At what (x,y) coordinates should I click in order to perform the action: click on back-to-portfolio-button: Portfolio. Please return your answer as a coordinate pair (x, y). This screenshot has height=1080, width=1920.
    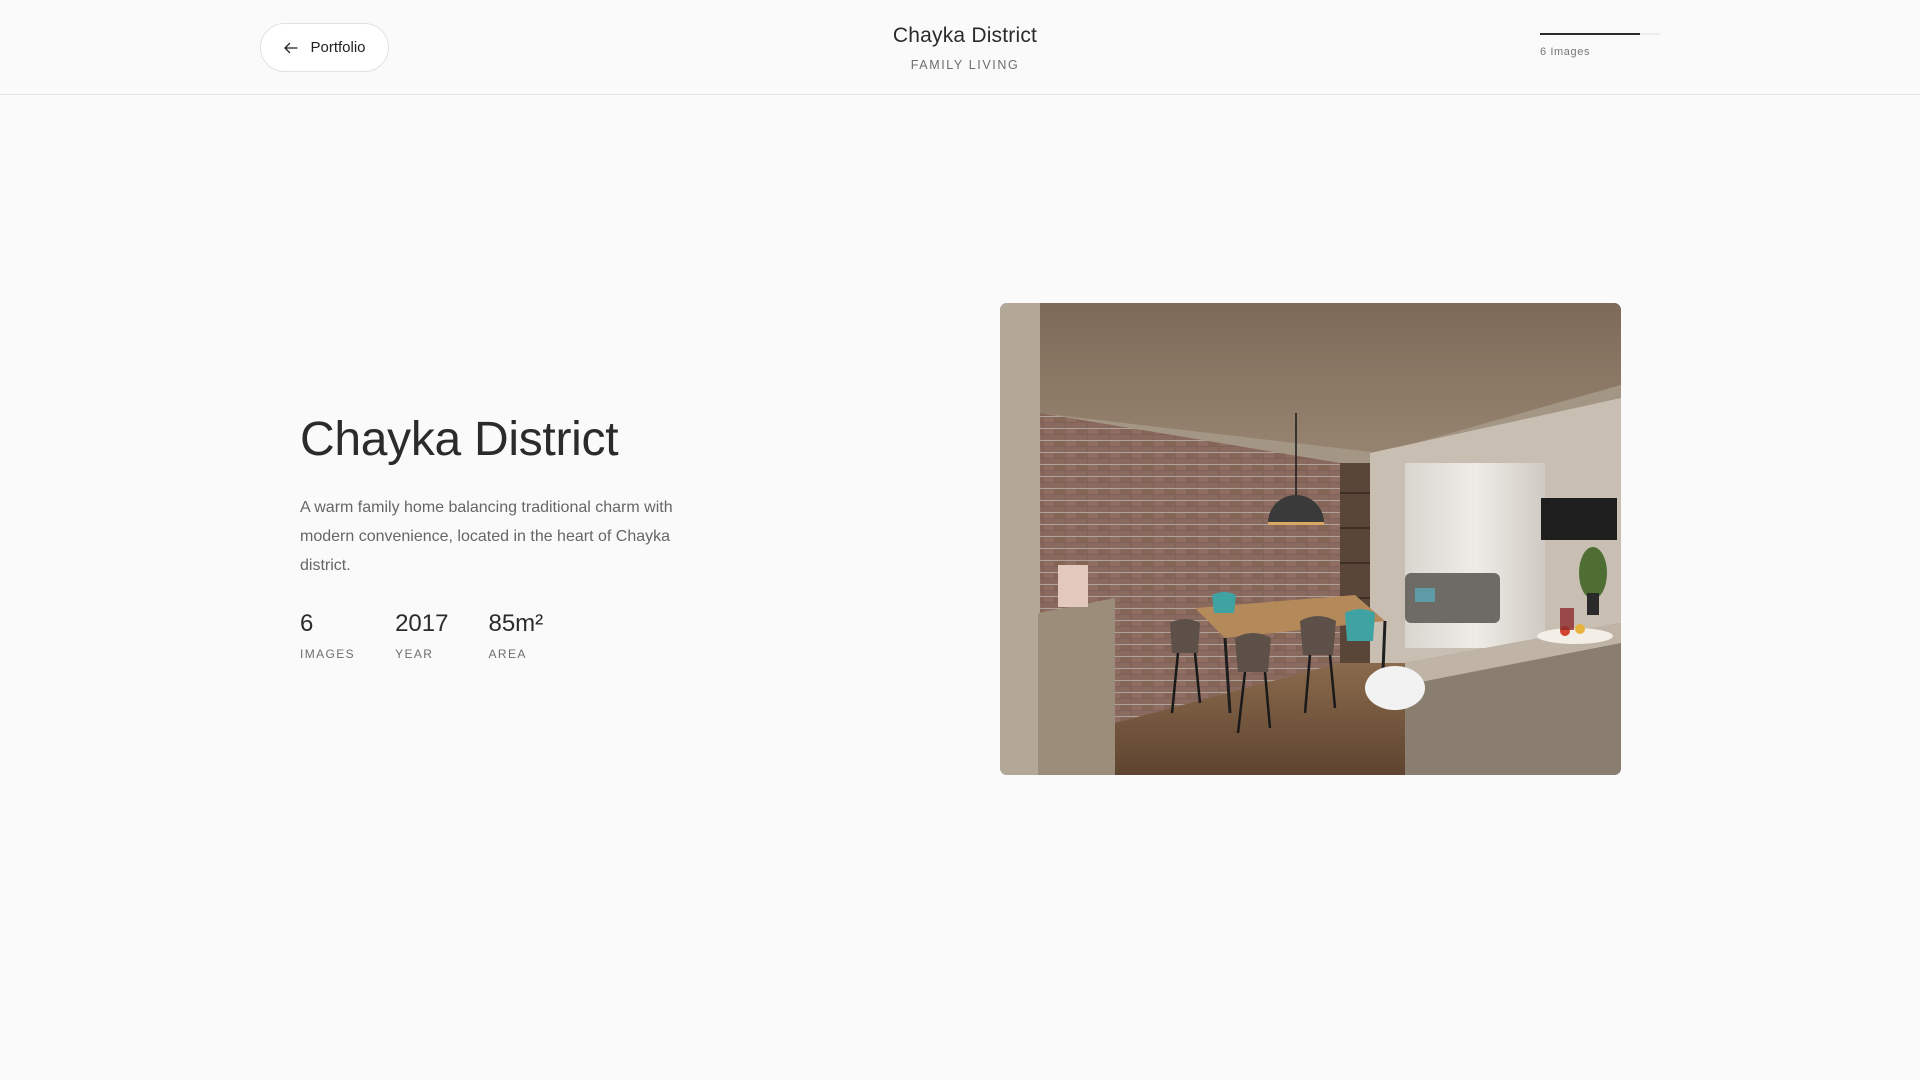
    Looking at the image, I should click on (324, 47).